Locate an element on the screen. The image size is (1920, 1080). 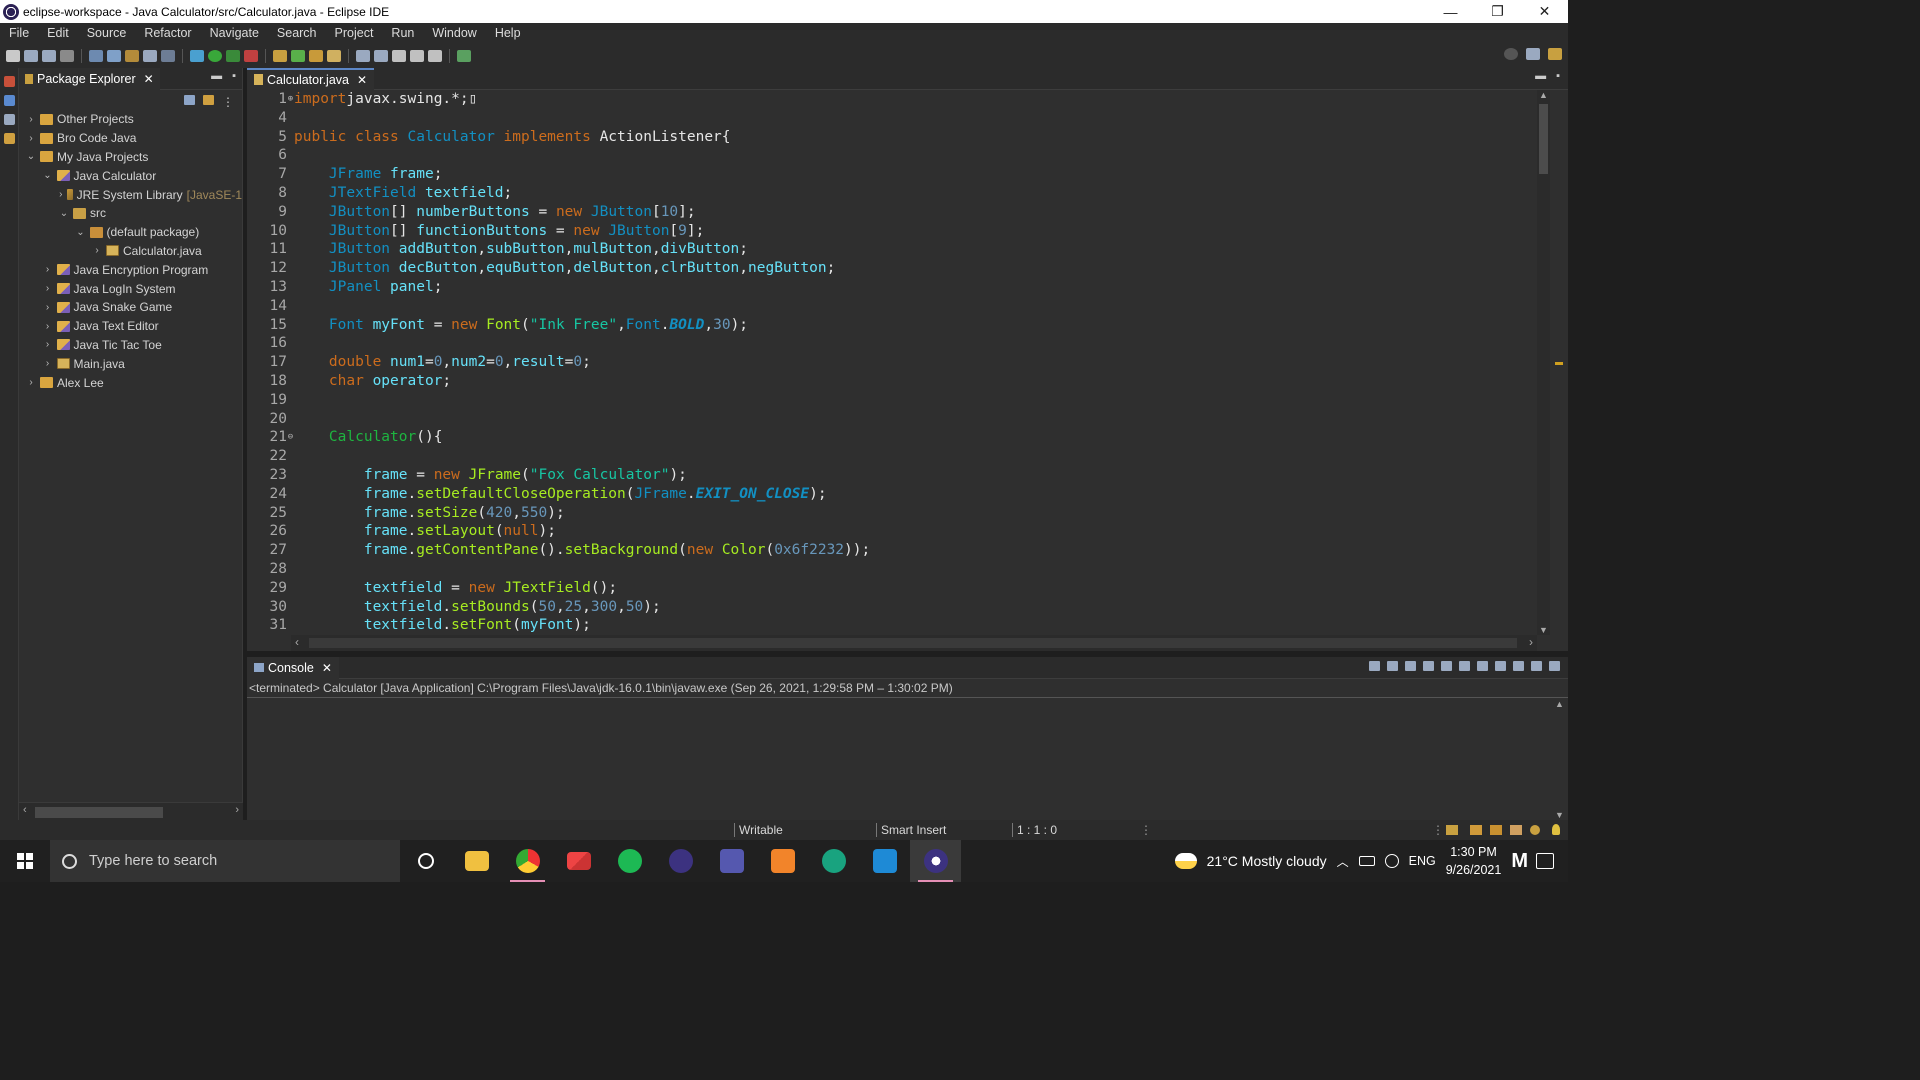
highlight-icon is located at coordinates (132, 55).